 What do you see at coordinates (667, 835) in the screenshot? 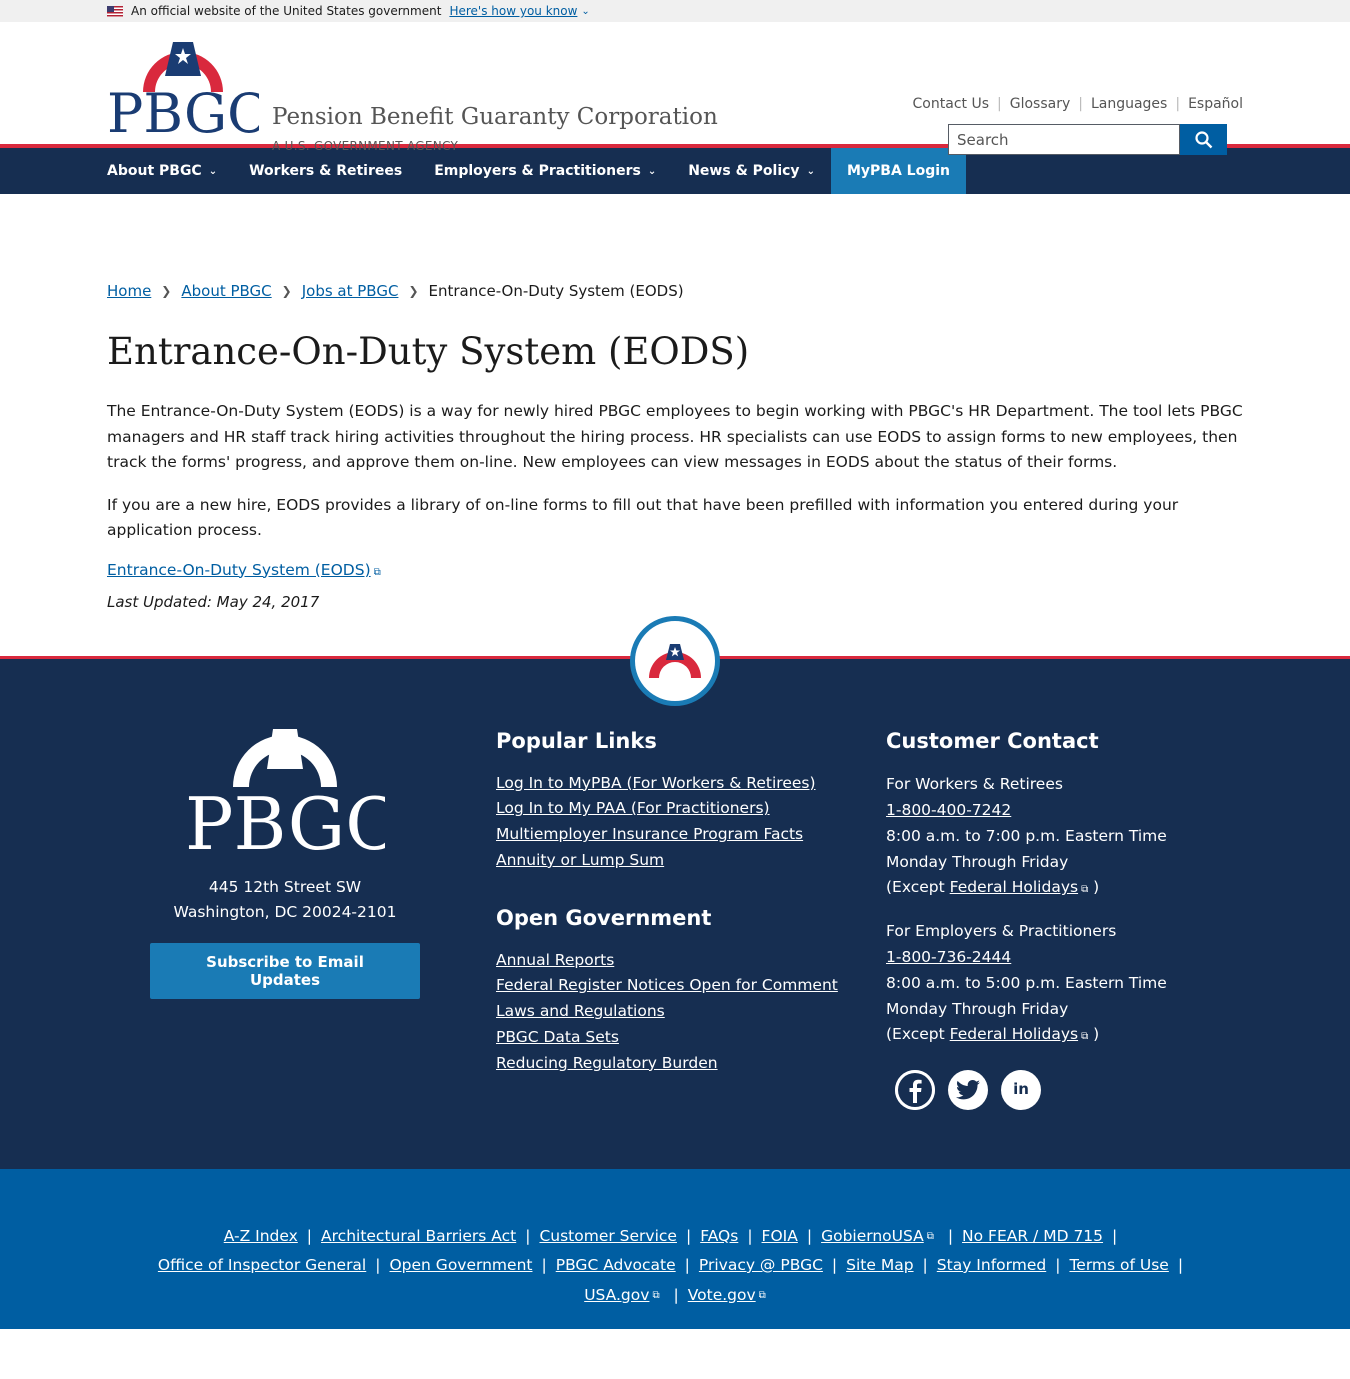
I see `popular-link: Multiemployer Insurance Program Facts` at bounding box center [667, 835].